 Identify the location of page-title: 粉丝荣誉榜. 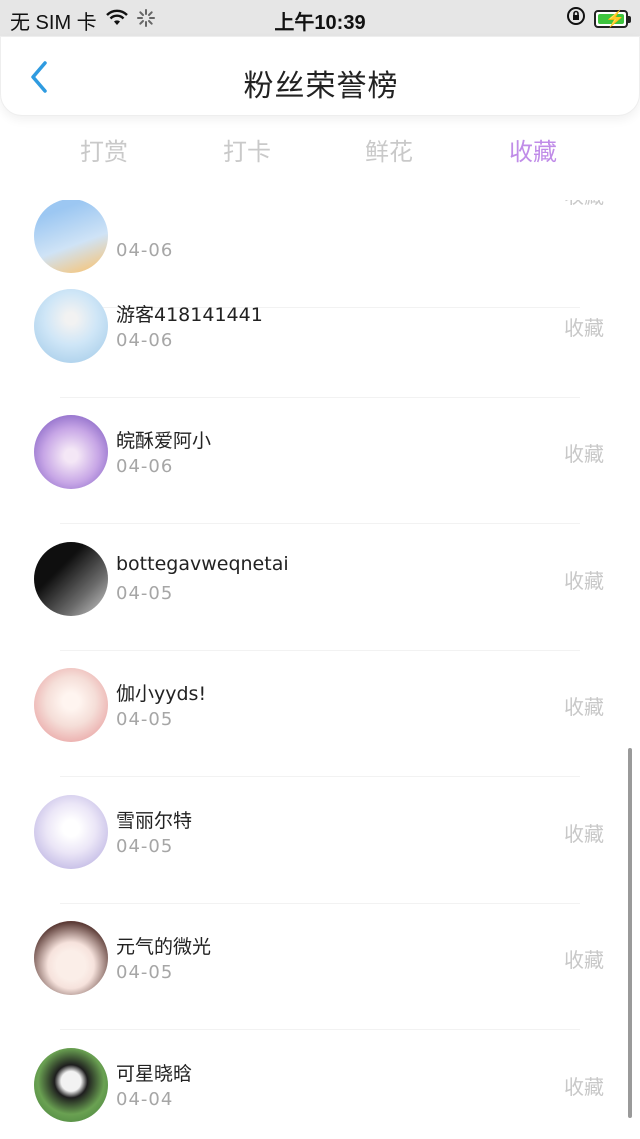
(321, 86).